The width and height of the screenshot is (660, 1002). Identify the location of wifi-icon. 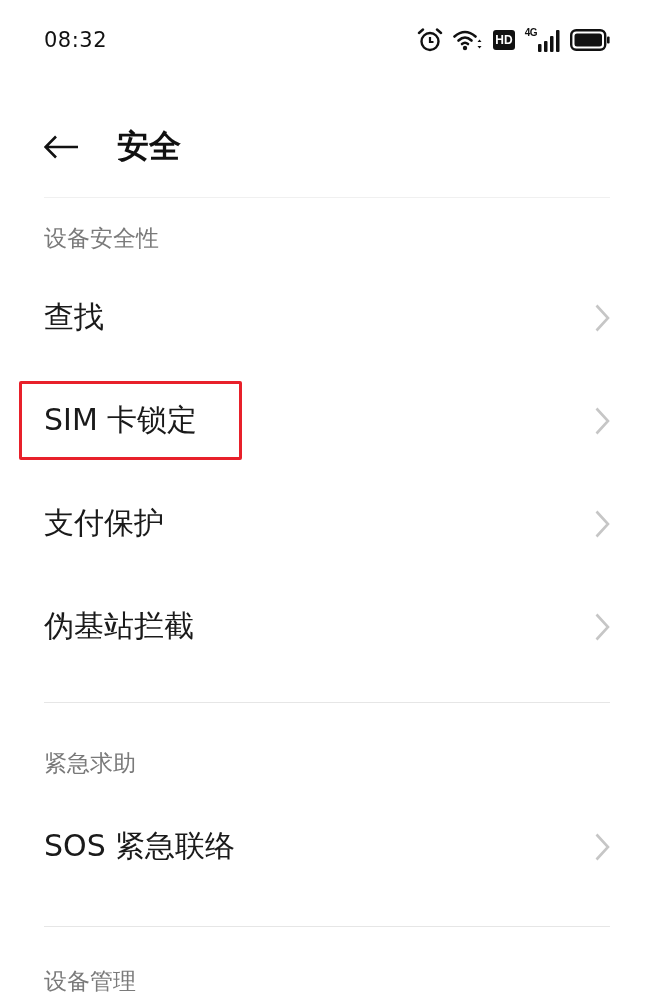
(468, 39).